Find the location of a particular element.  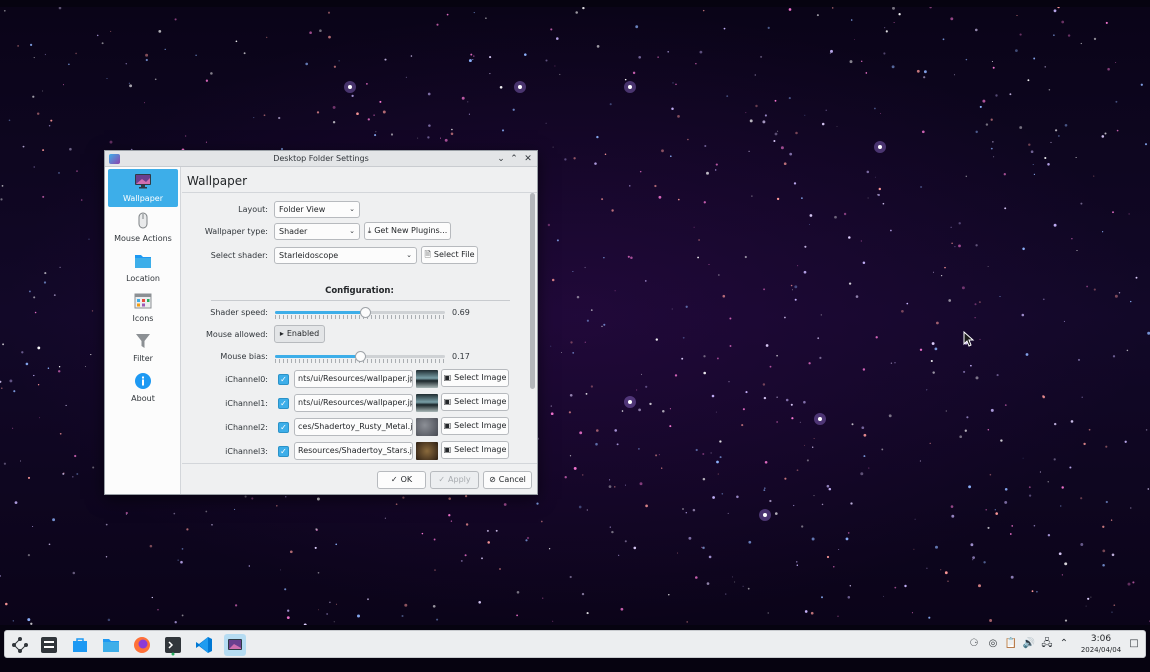

footer-divider is located at coordinates (359, 463).